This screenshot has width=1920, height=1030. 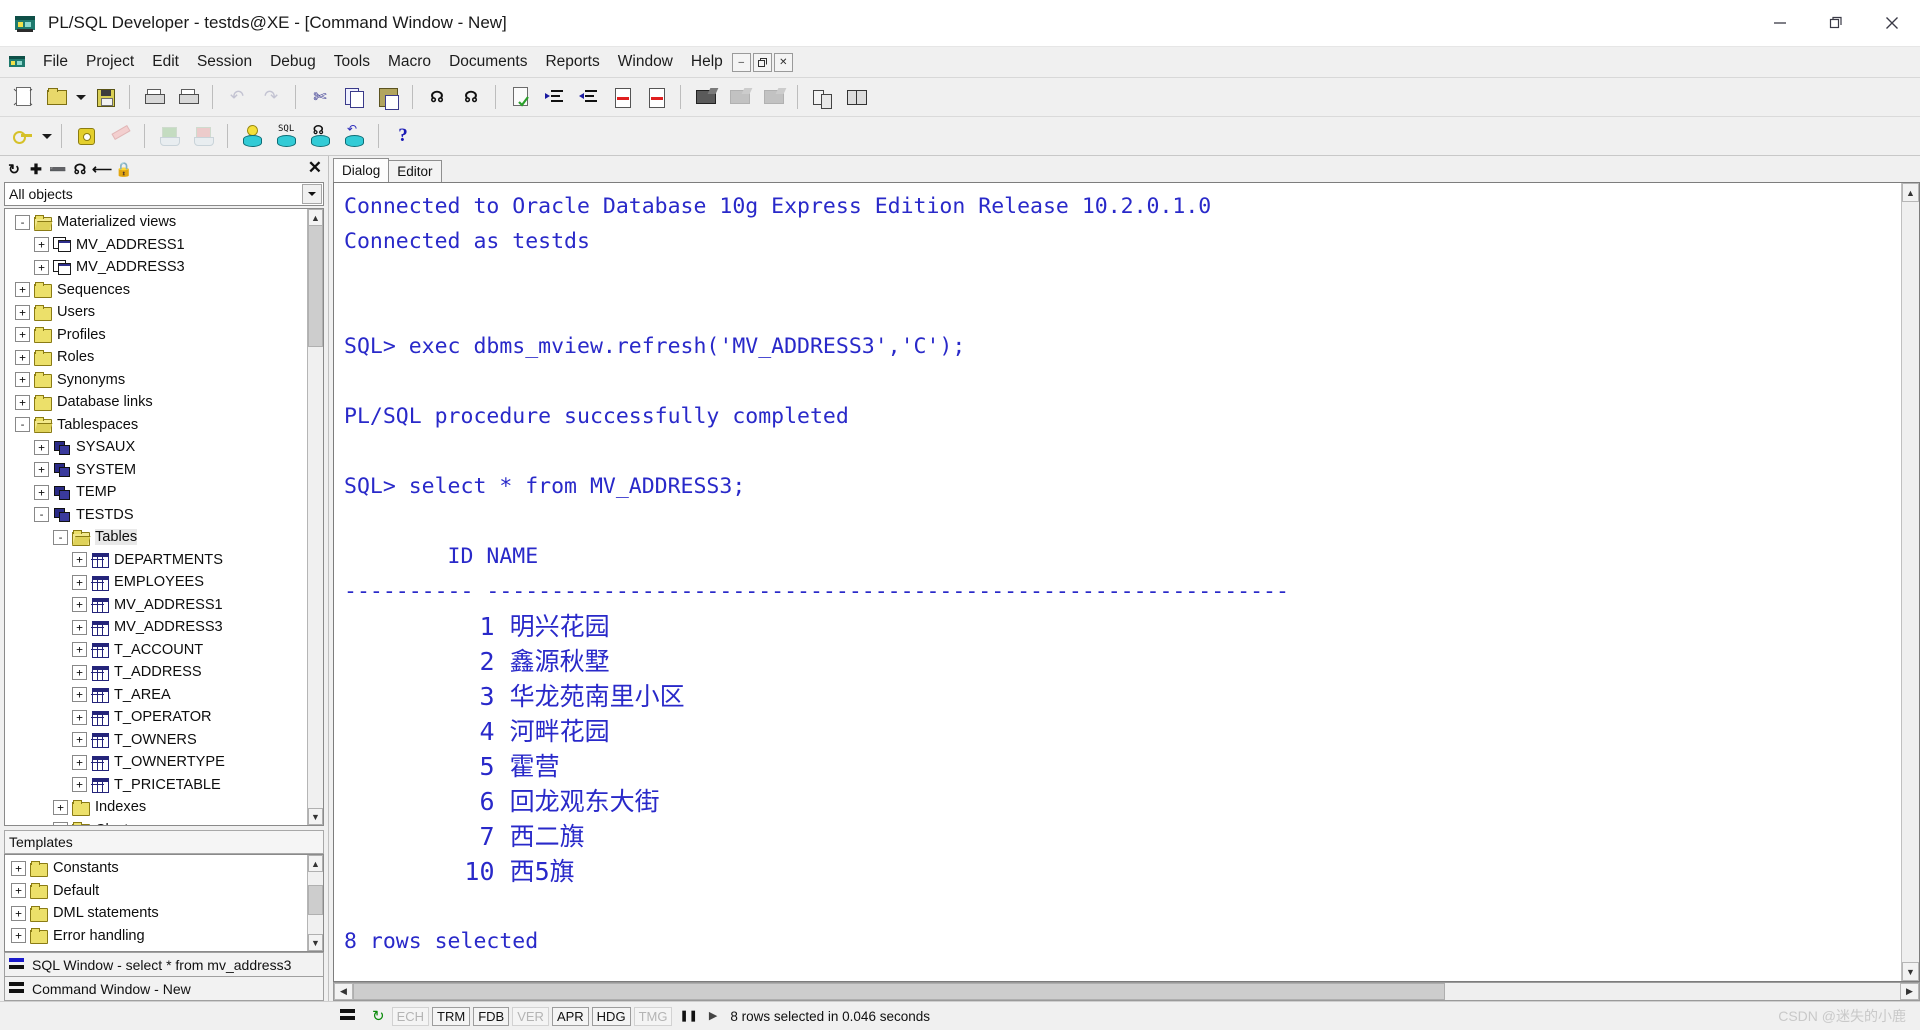 What do you see at coordinates (81, 97) in the screenshot?
I see `open-dropdown-arrow-icon` at bounding box center [81, 97].